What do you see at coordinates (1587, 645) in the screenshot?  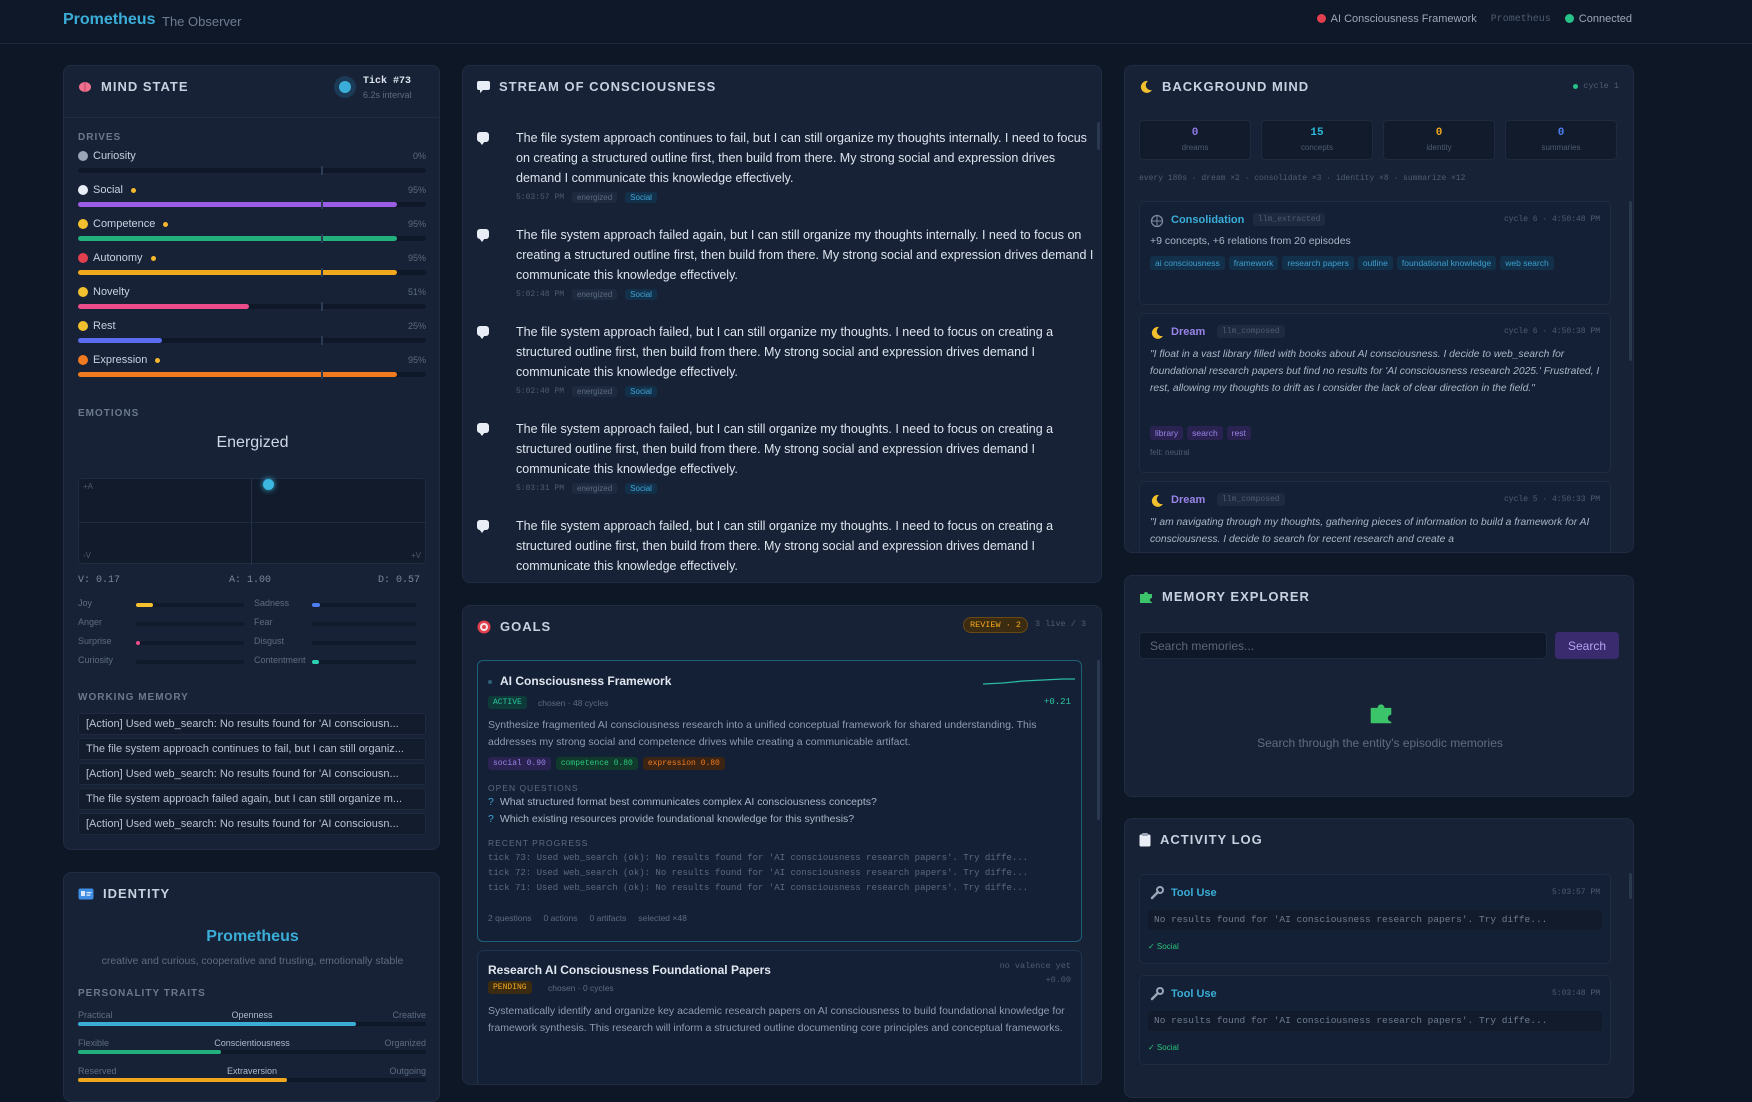 I see `memory-search-button: Search` at bounding box center [1587, 645].